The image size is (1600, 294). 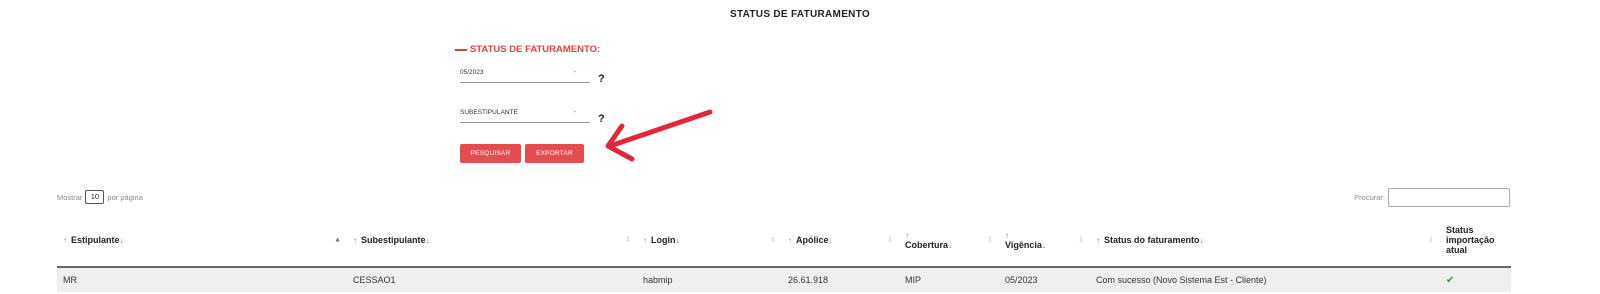 What do you see at coordinates (125, 197) in the screenshot?
I see `length-suffix: por página` at bounding box center [125, 197].